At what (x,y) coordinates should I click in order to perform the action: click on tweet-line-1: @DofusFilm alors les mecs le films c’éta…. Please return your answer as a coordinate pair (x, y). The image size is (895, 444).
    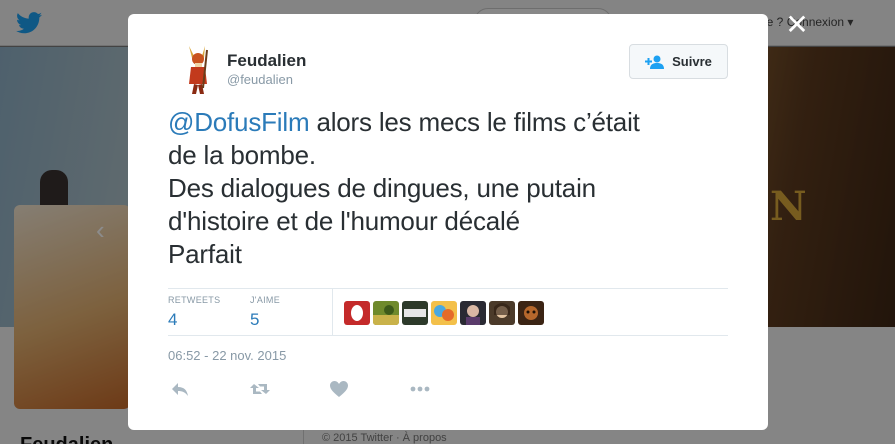
    Looking at the image, I should click on (458, 122).